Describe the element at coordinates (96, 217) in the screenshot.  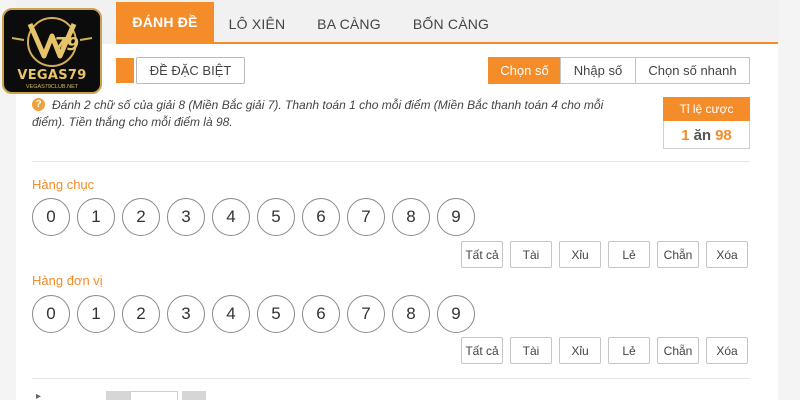
I see `digit-ball-tens-1: 1` at that location.